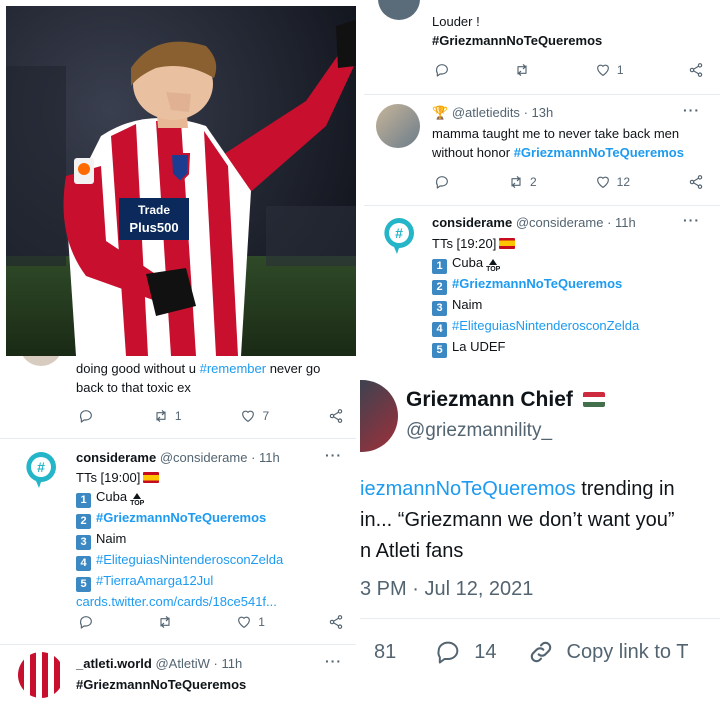 The image size is (720, 720). Describe the element at coordinates (446, 589) in the screenshot. I see `tweet-timestamp: 3 PM · Jul 12, 2021` at that location.